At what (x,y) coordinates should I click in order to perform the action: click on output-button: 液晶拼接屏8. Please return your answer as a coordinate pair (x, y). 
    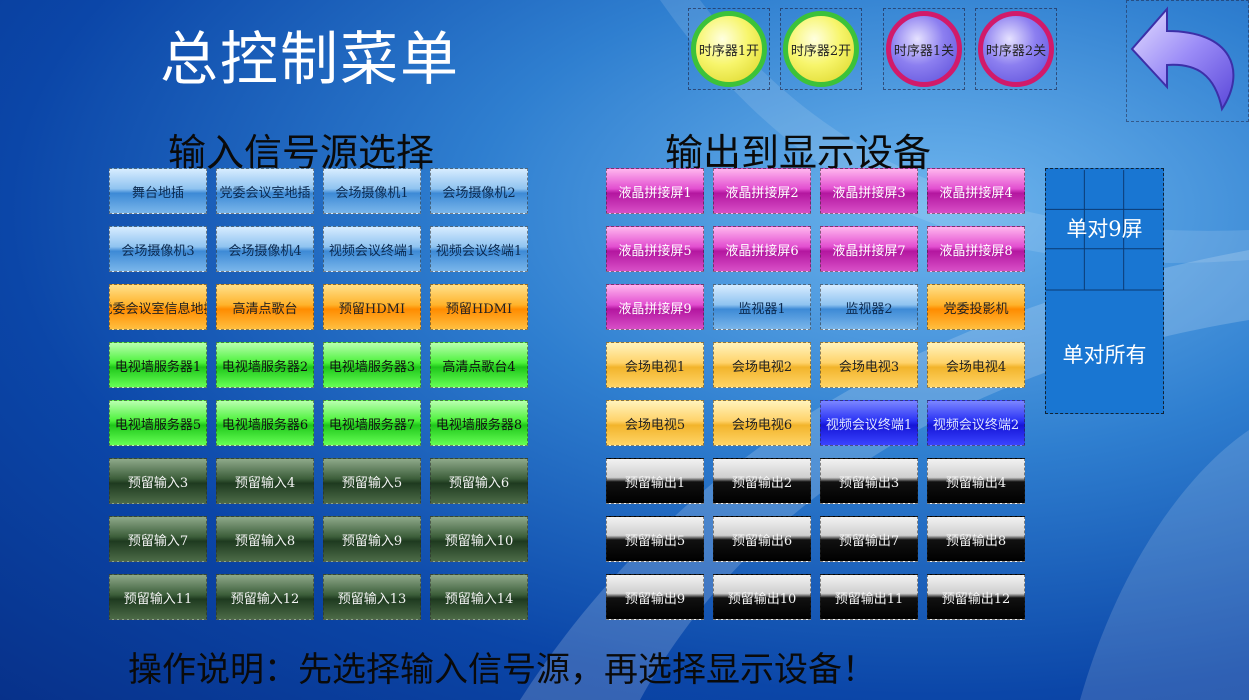
    Looking at the image, I should click on (976, 249).